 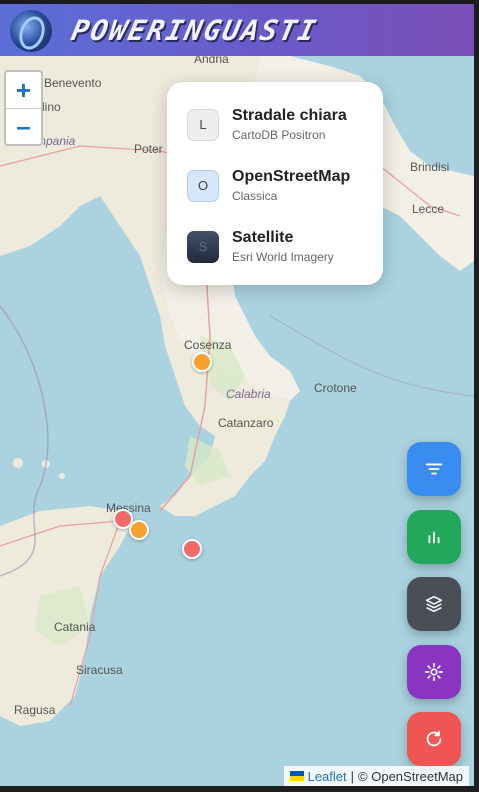 What do you see at coordinates (73, 83) in the screenshot?
I see `label-benevento: Benevento` at bounding box center [73, 83].